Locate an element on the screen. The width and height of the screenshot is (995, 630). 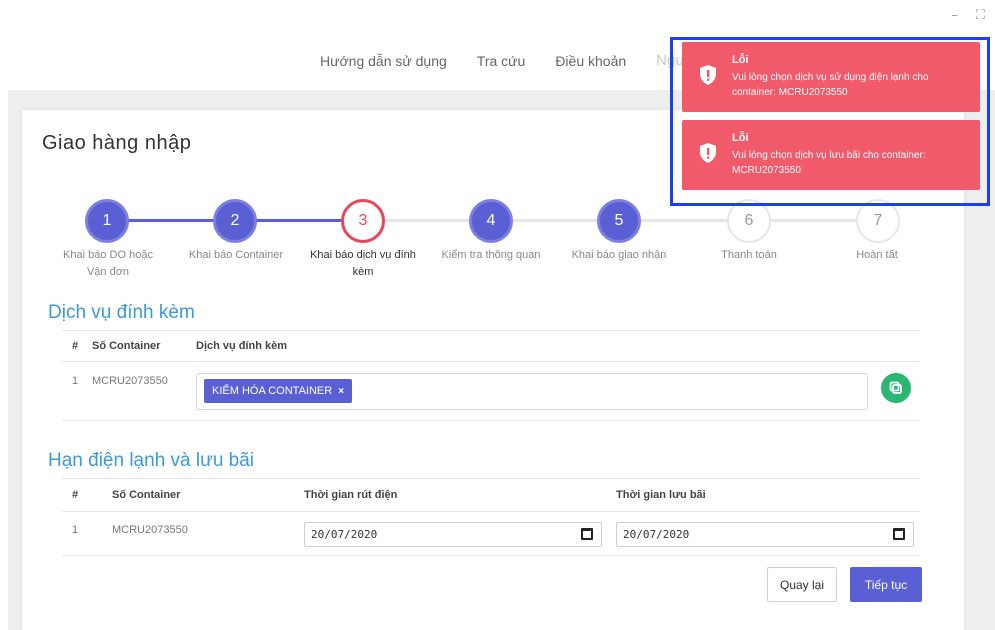
next-button: Tiếp tục is located at coordinates (886, 584).